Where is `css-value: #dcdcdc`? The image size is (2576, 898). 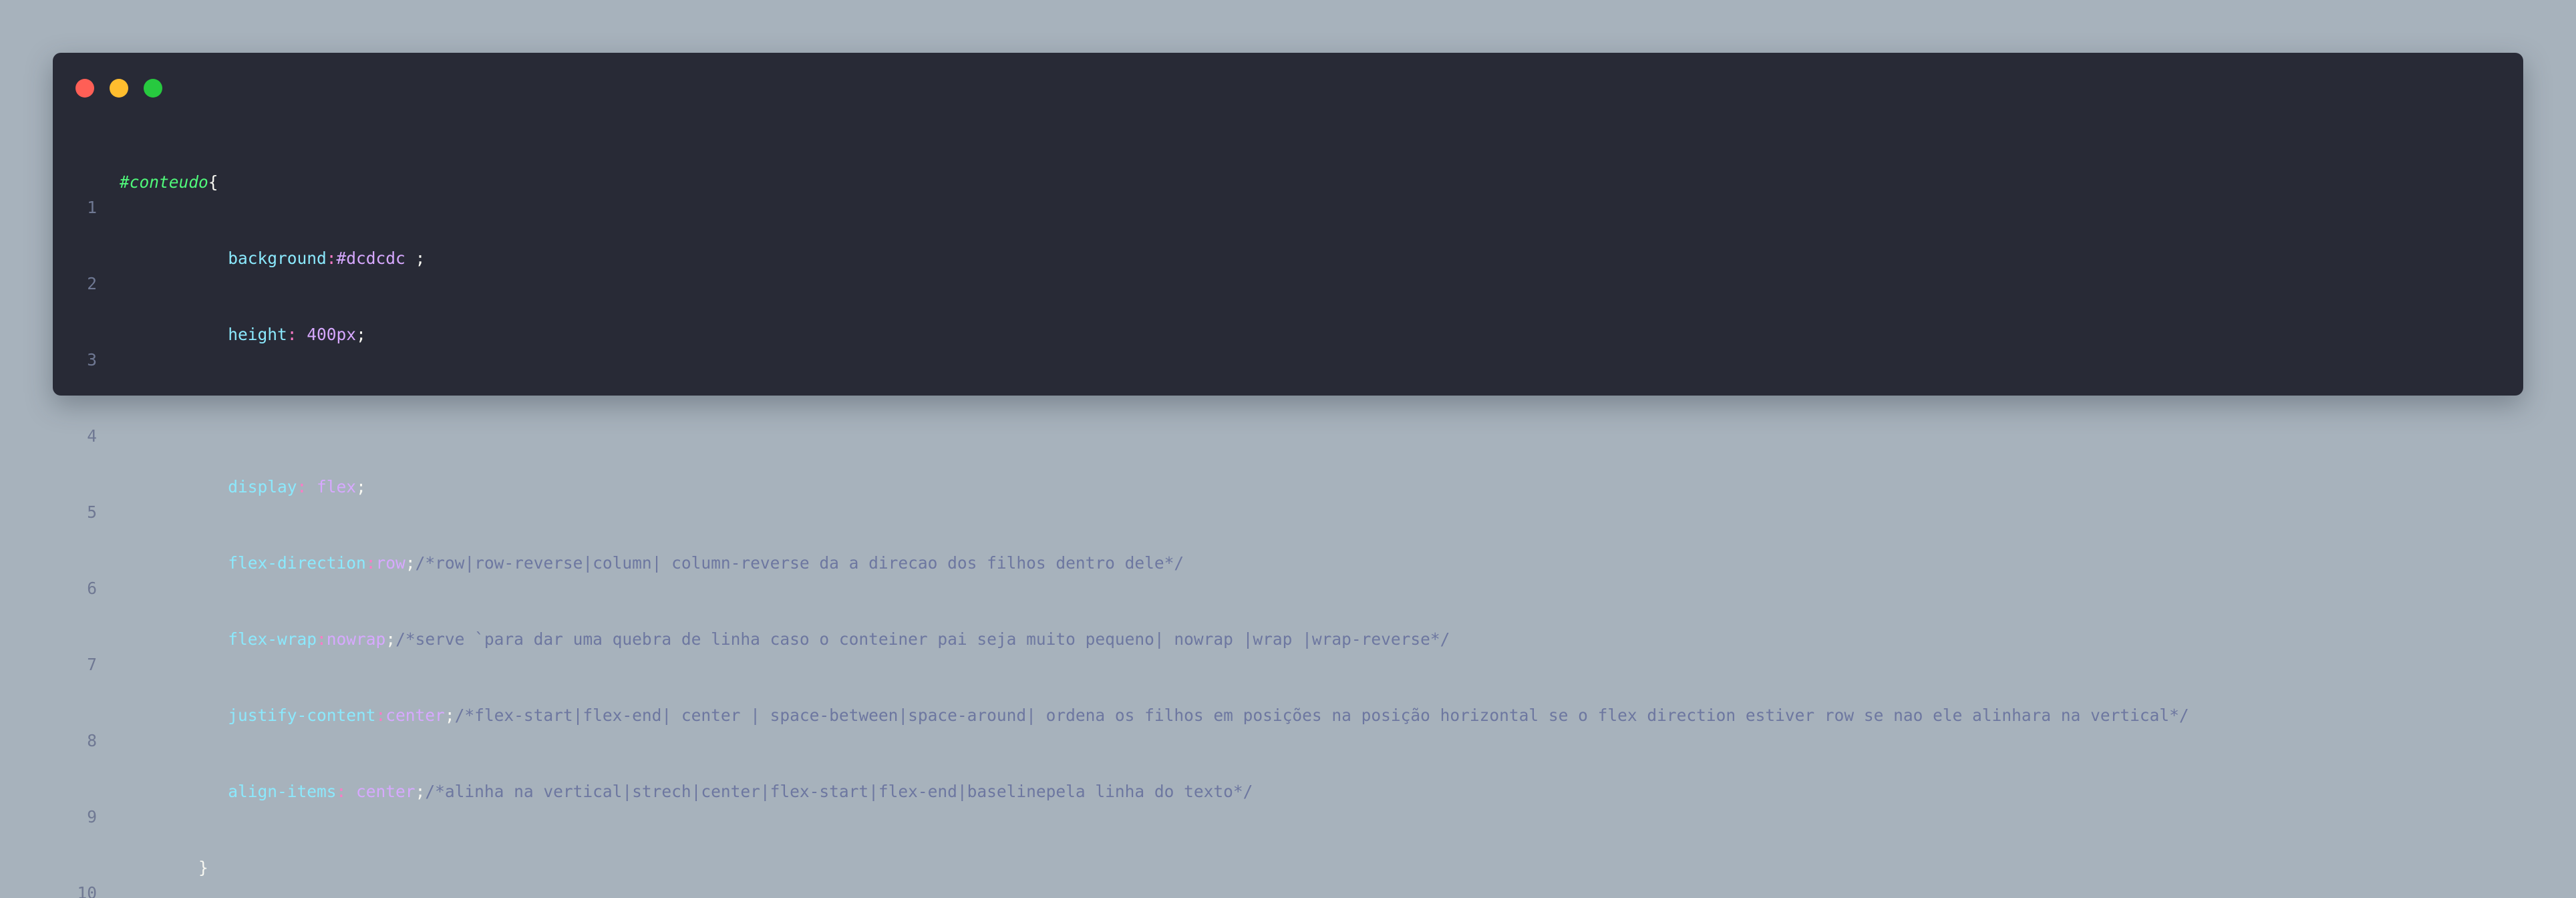 css-value: #dcdcdc is located at coordinates (371, 258).